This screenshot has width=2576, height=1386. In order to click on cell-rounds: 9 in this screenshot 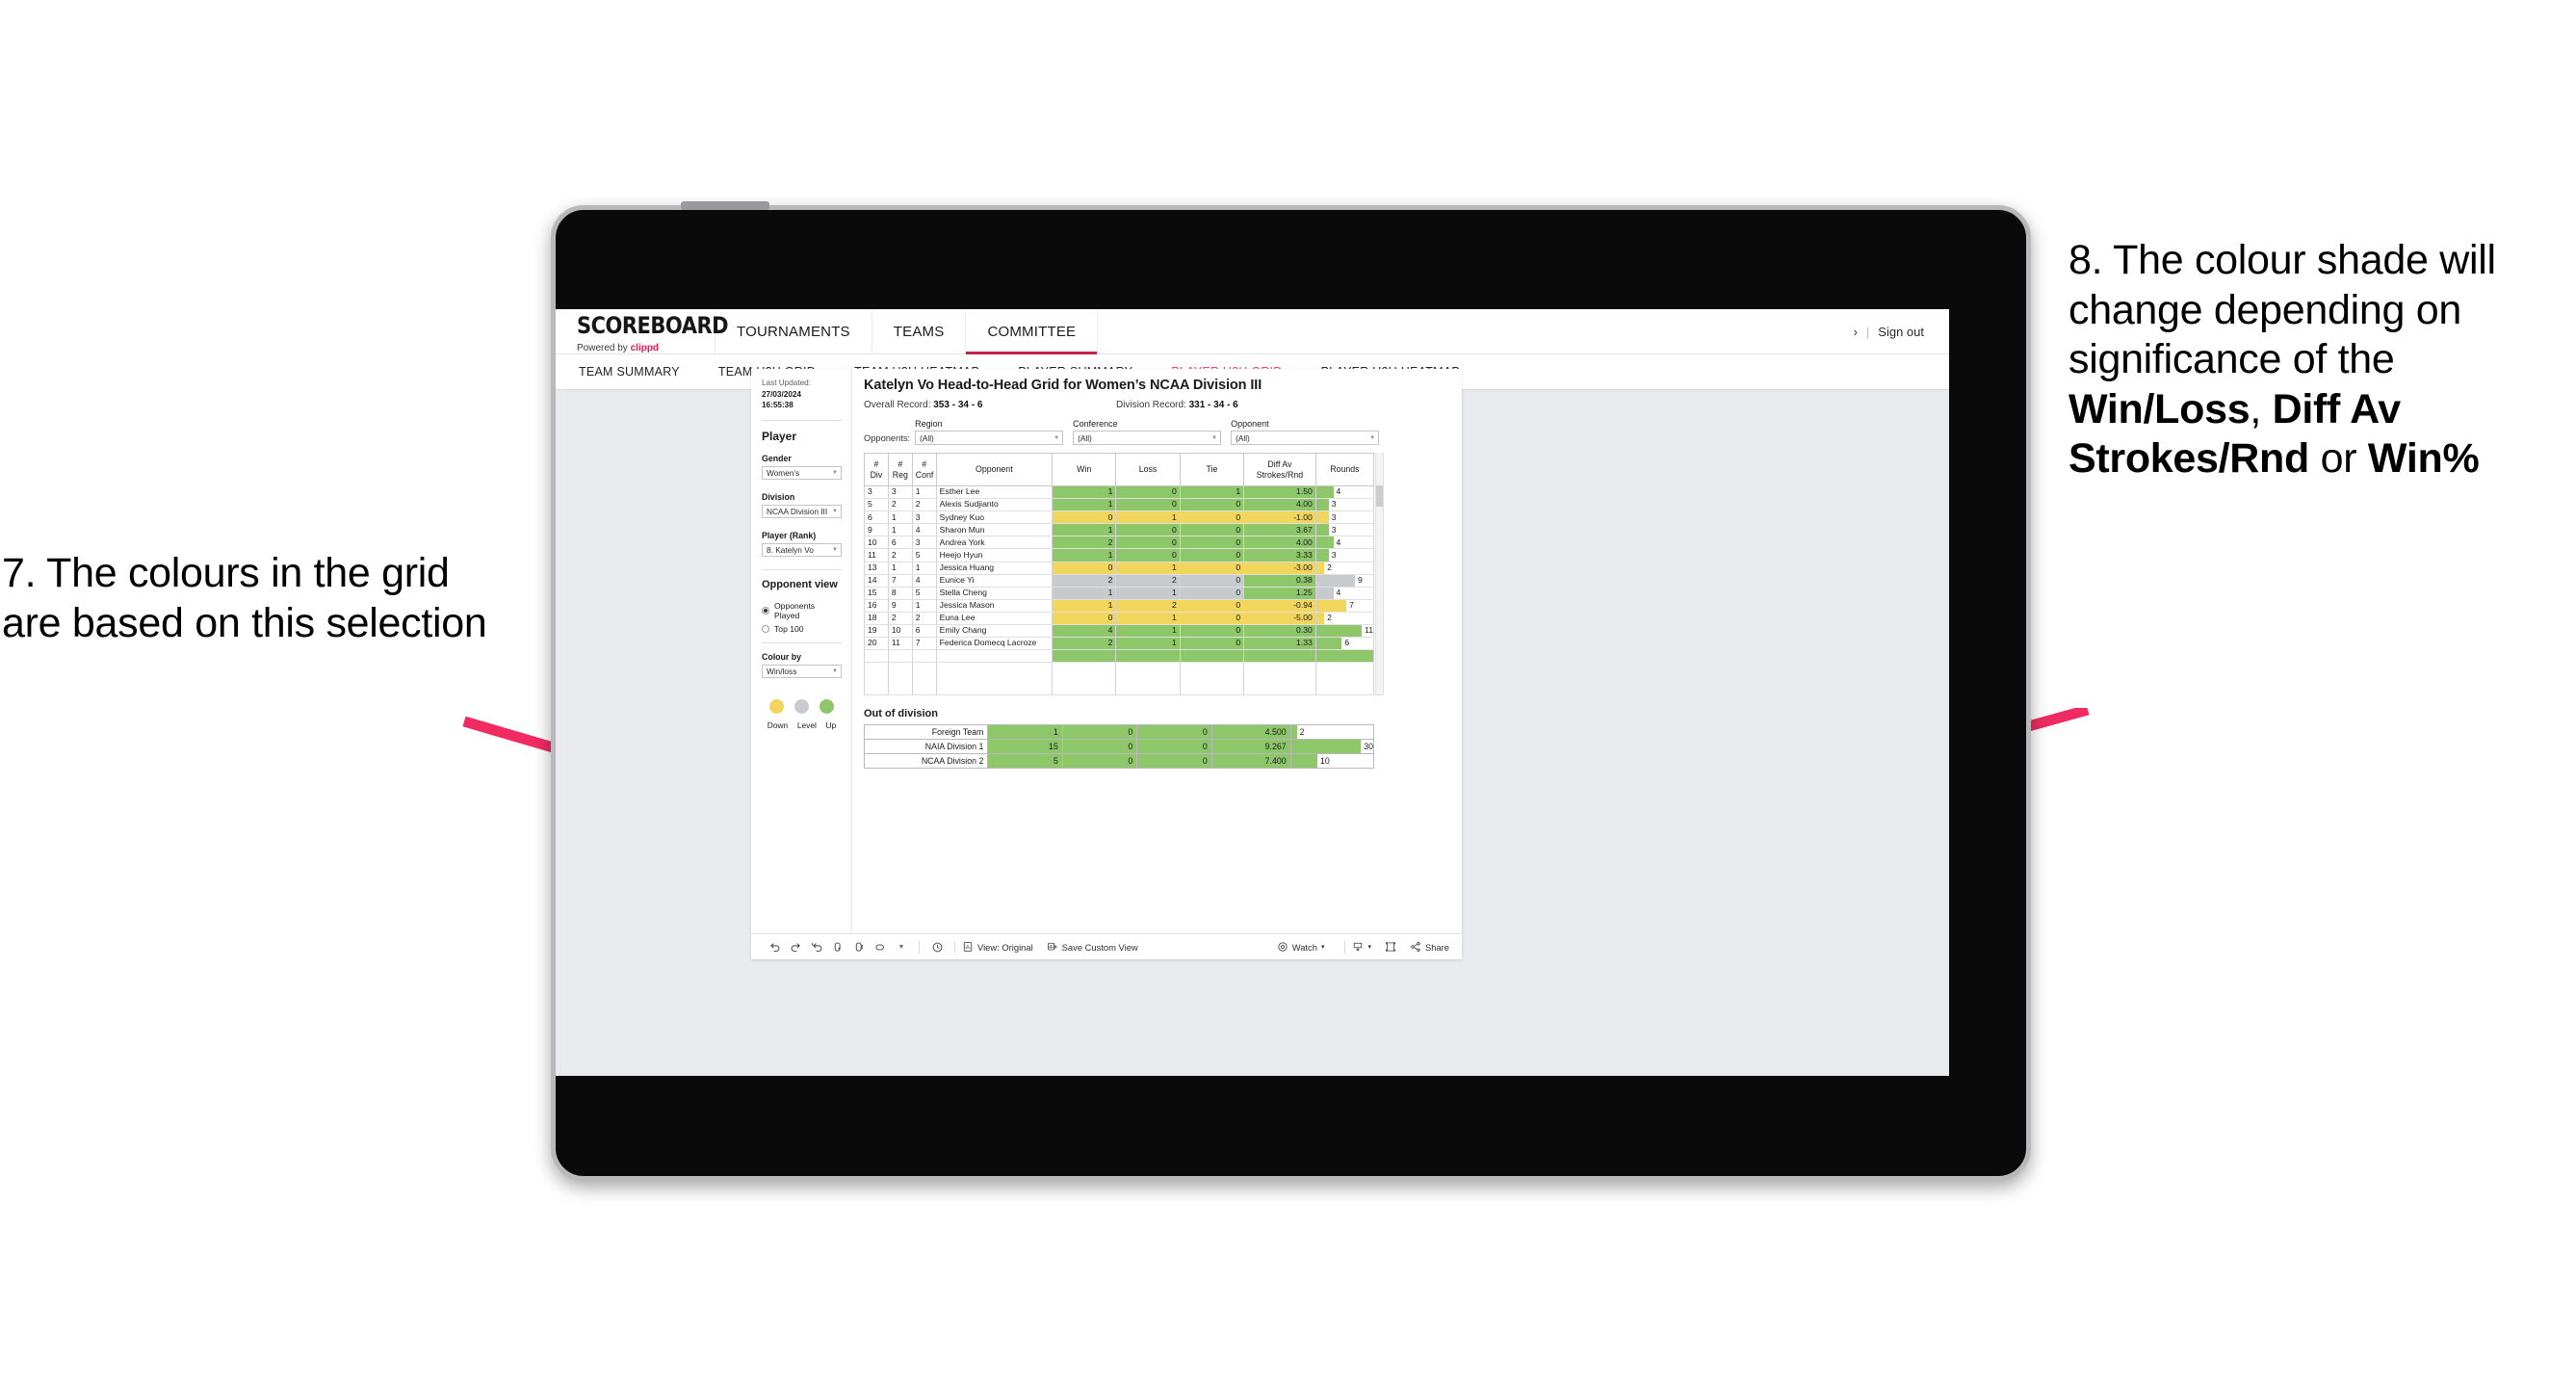, I will do `click(1344, 581)`.